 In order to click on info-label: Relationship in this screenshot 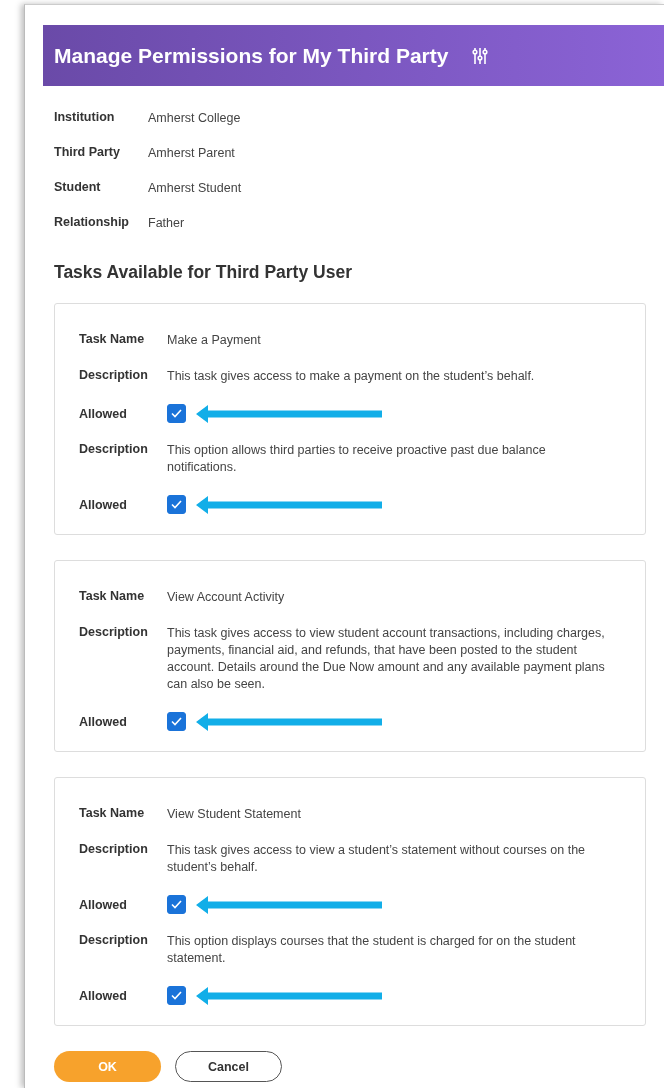, I will do `click(92, 223)`.